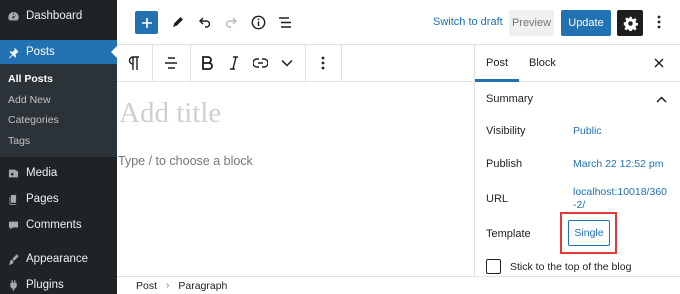  I want to click on publish-label: Publish, so click(504, 164).